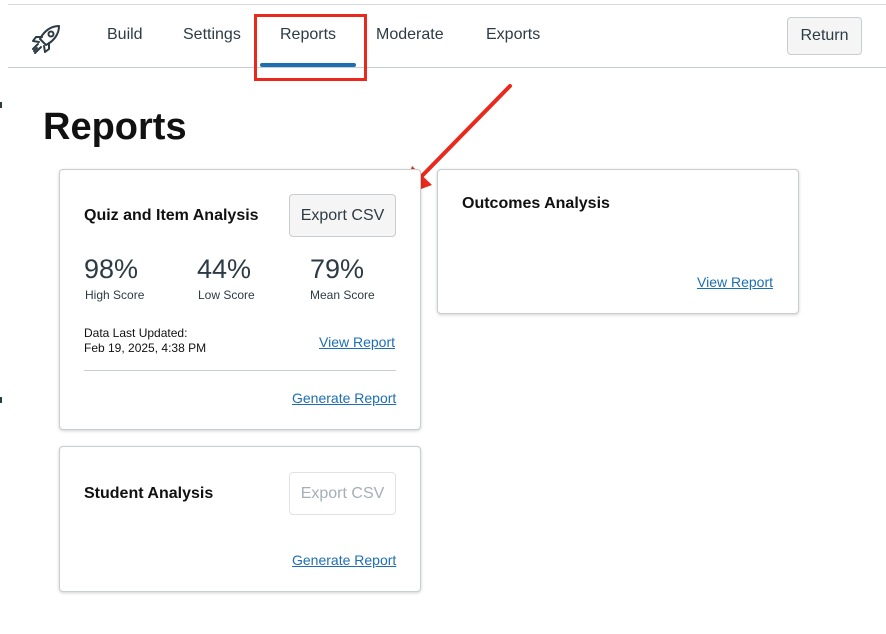  What do you see at coordinates (224, 269) in the screenshot?
I see `low-score-value: 44%` at bounding box center [224, 269].